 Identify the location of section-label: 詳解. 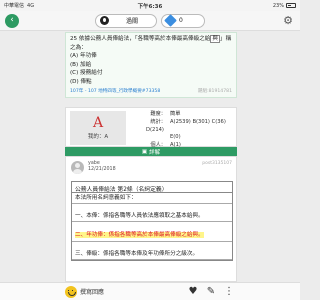
(155, 152).